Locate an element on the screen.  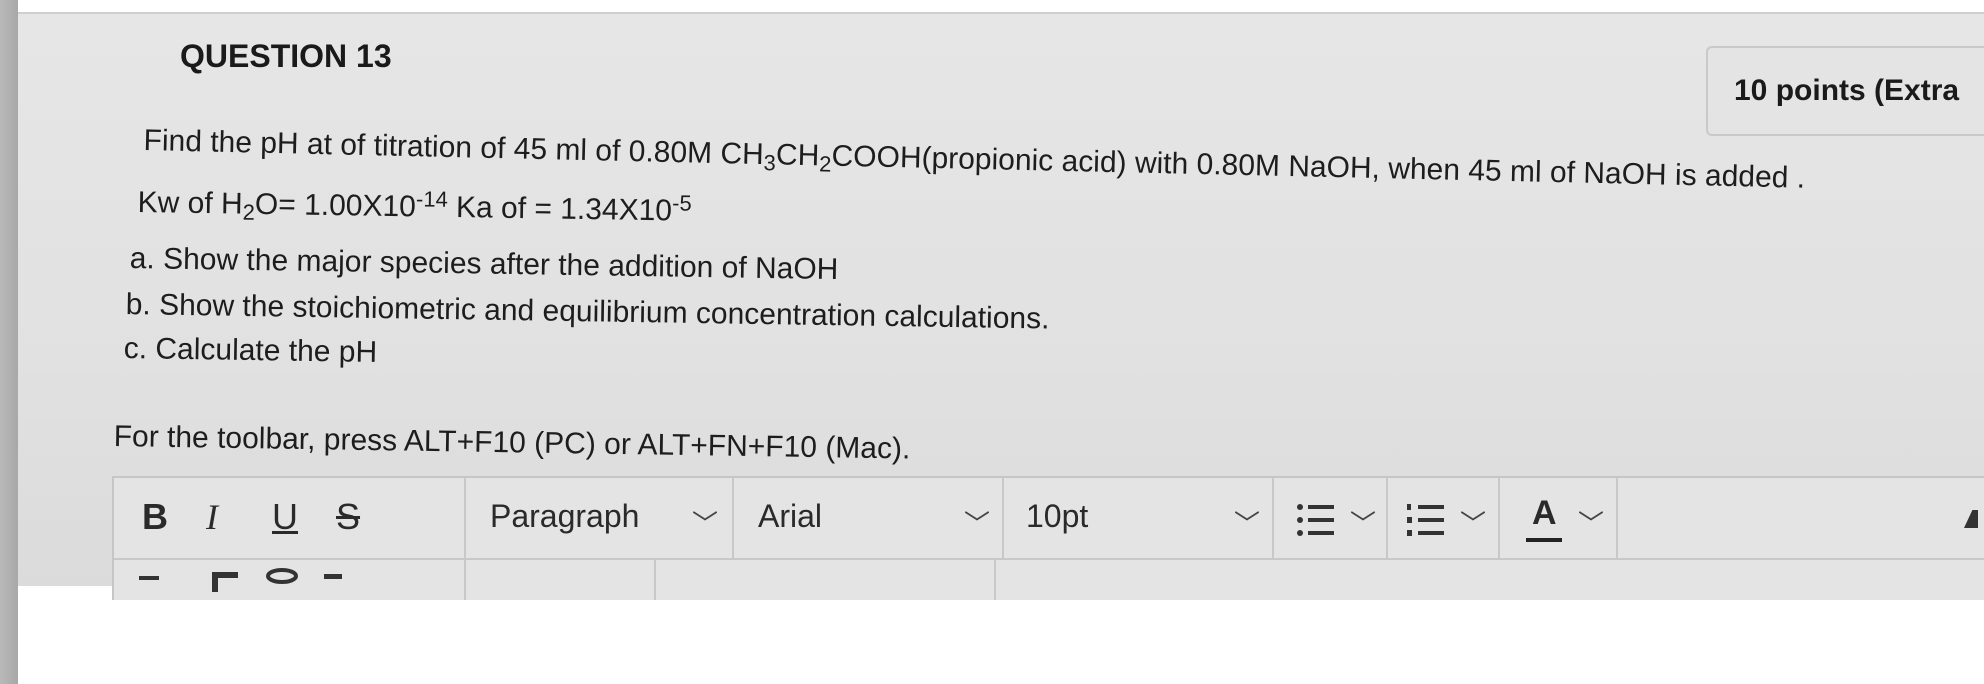
highlight-icon is located at coordinates (1971, 519).